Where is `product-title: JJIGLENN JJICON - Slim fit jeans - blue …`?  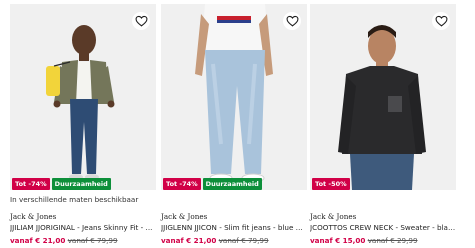
product-title: JJIGLENN JJICON - Slim fit jeans - blue … is located at coordinates (234, 227).